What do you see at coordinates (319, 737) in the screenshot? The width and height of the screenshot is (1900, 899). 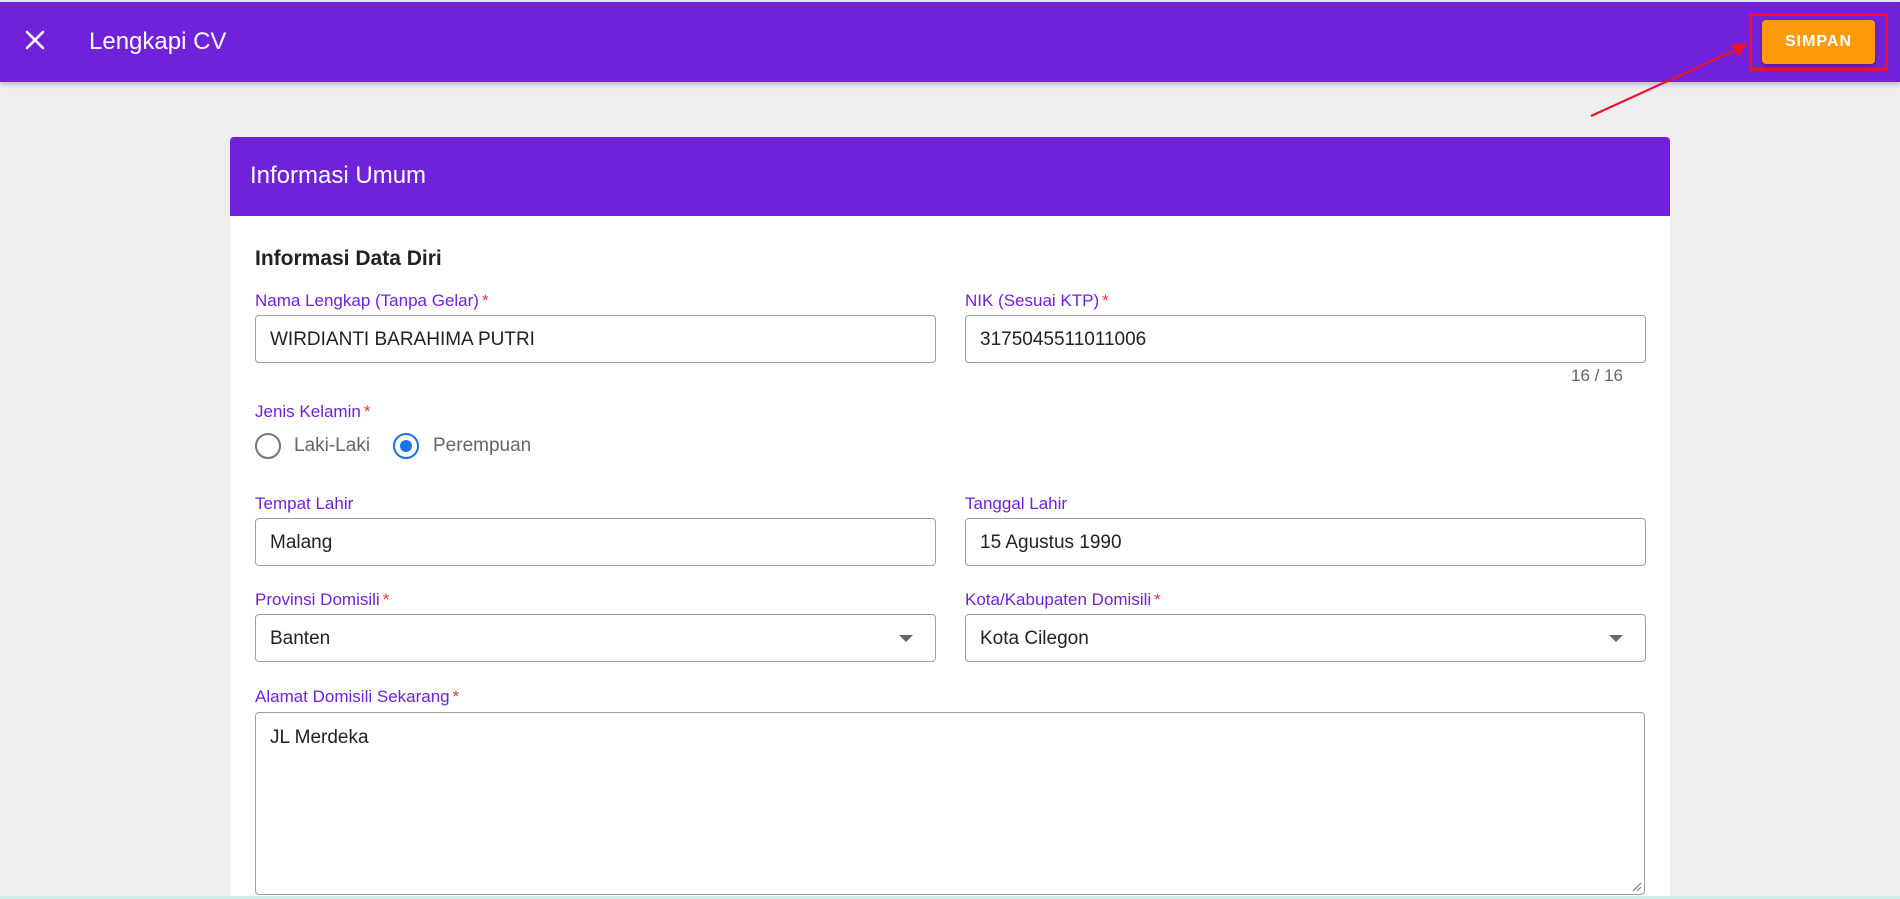 I see `address-value: JL Merdeka` at bounding box center [319, 737].